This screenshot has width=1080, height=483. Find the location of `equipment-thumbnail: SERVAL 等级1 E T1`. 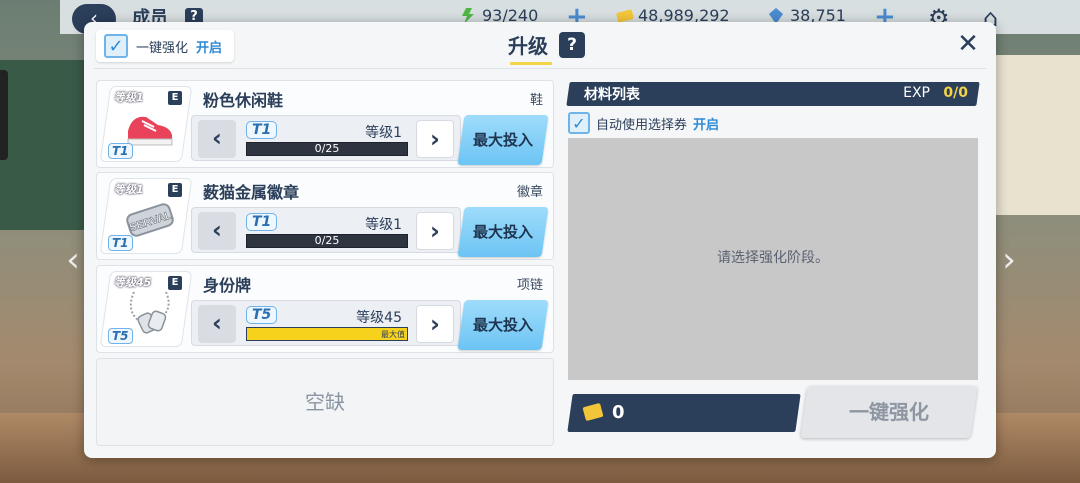

equipment-thumbnail: SERVAL 等级1 E T1 is located at coordinates (146, 216).